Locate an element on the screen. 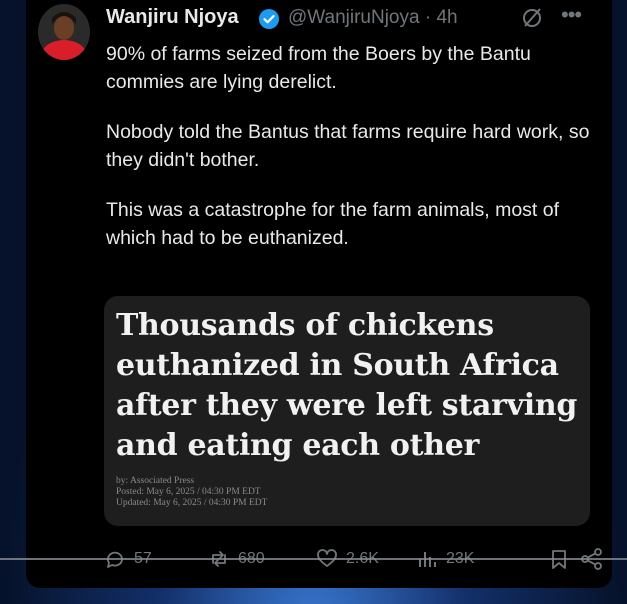 Image resolution: width=627 pixels, height=604 pixels. byline-author: by: Associated Press is located at coordinates (155, 481).